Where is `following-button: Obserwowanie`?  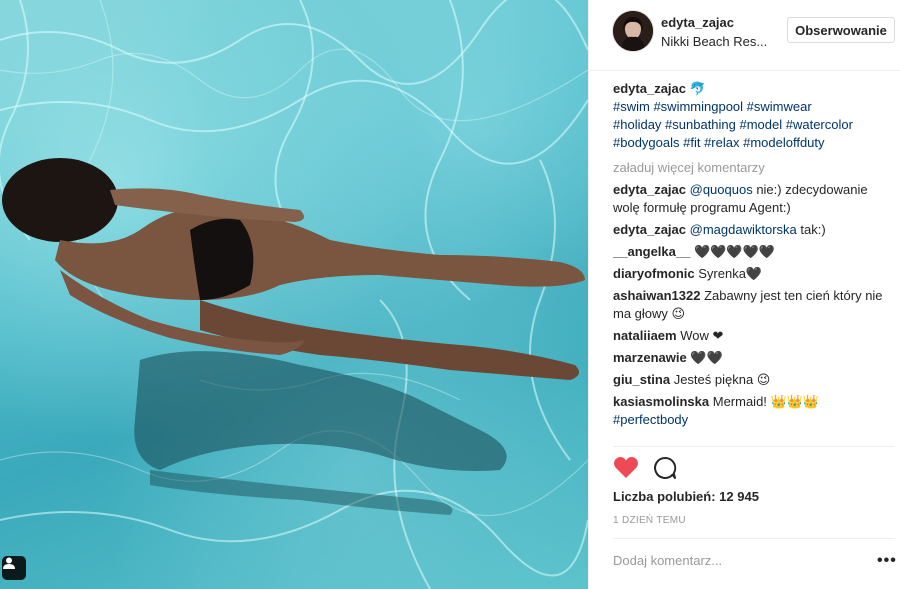 following-button: Obserwowanie is located at coordinates (841, 30).